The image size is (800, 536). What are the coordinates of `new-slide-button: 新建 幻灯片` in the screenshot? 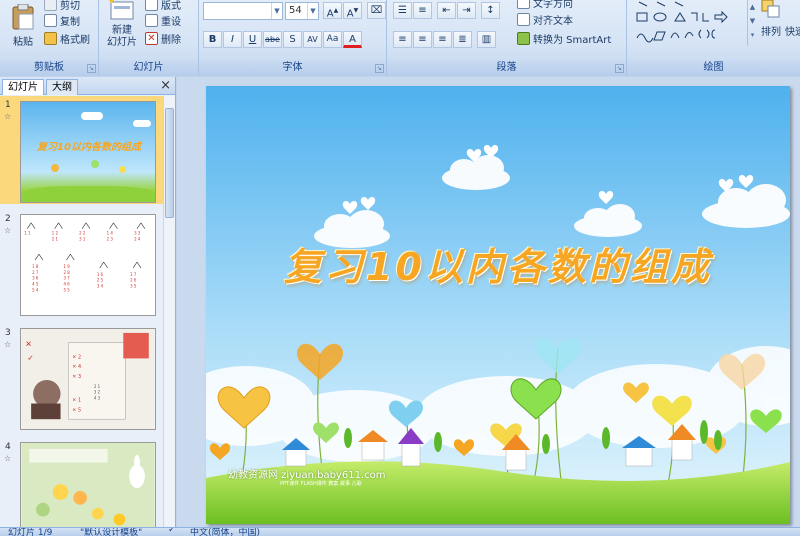 It's located at (122, 24).